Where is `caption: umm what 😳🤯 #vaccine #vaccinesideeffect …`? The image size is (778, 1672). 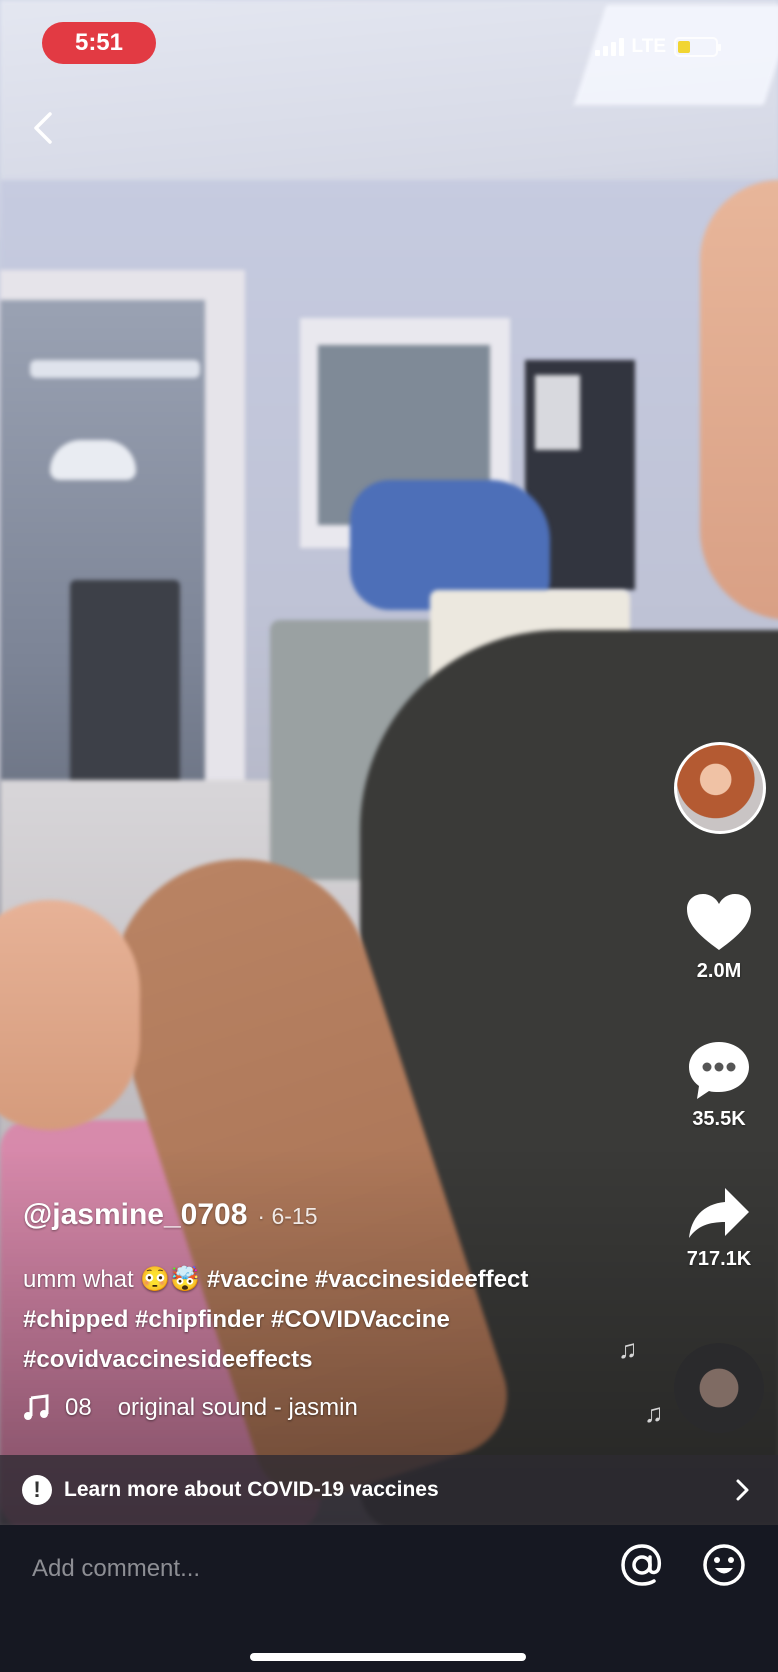
caption: umm what 😳🤯 #vaccine #vaccinesideeffect … is located at coordinates (323, 1320).